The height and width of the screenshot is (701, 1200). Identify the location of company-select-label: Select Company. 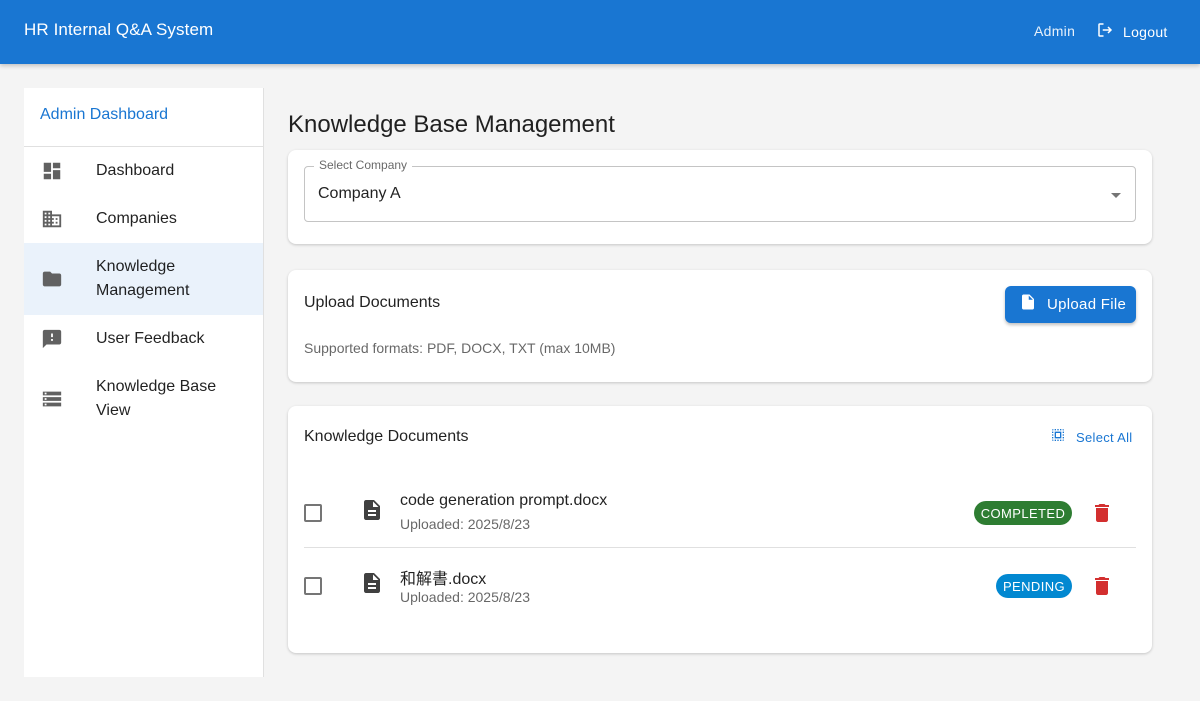
(363, 165).